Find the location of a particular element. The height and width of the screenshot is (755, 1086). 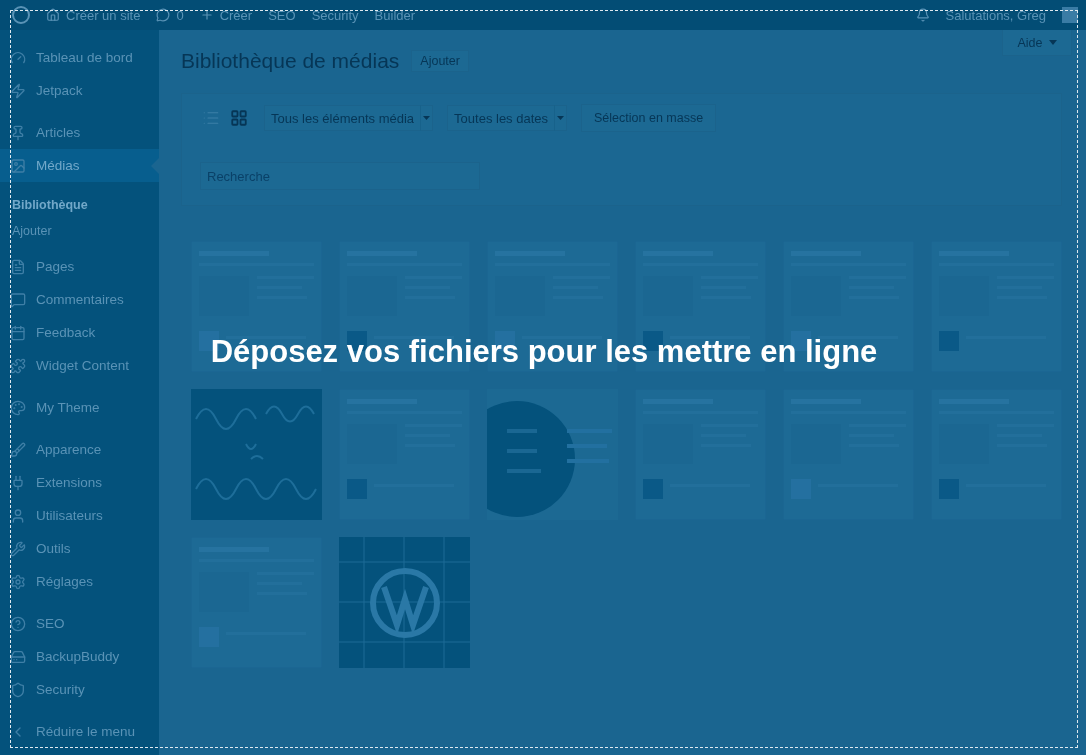

filter-dropdown: Toutes les dates is located at coordinates (507, 118).